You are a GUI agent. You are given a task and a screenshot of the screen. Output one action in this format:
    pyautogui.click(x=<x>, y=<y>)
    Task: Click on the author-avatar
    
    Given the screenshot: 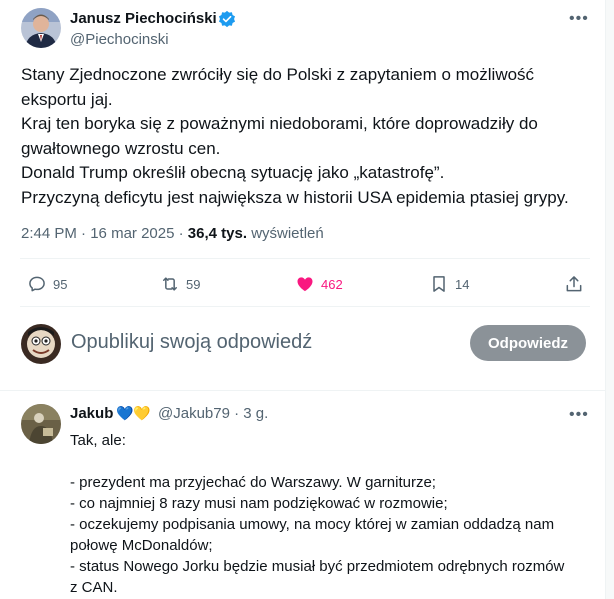 What is the action you would take?
    pyautogui.click(x=41, y=28)
    